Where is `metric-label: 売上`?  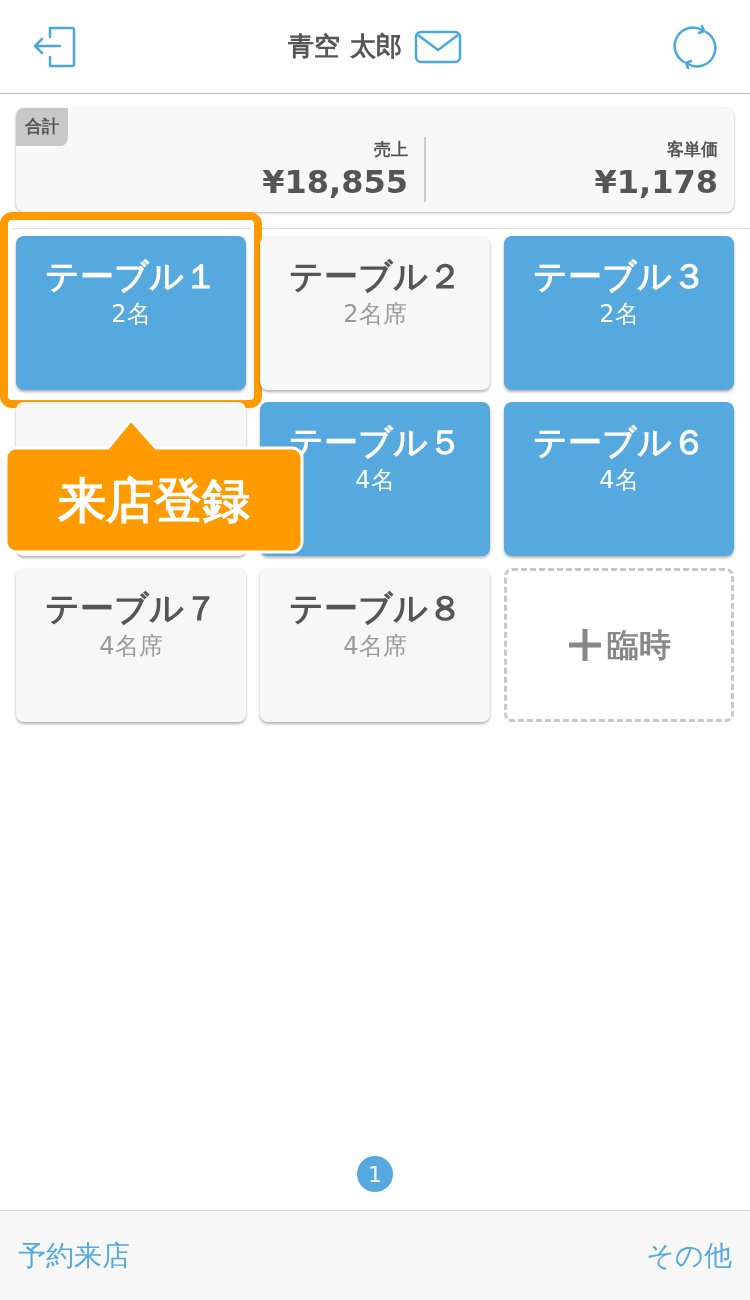 metric-label: 売上 is located at coordinates (391, 149).